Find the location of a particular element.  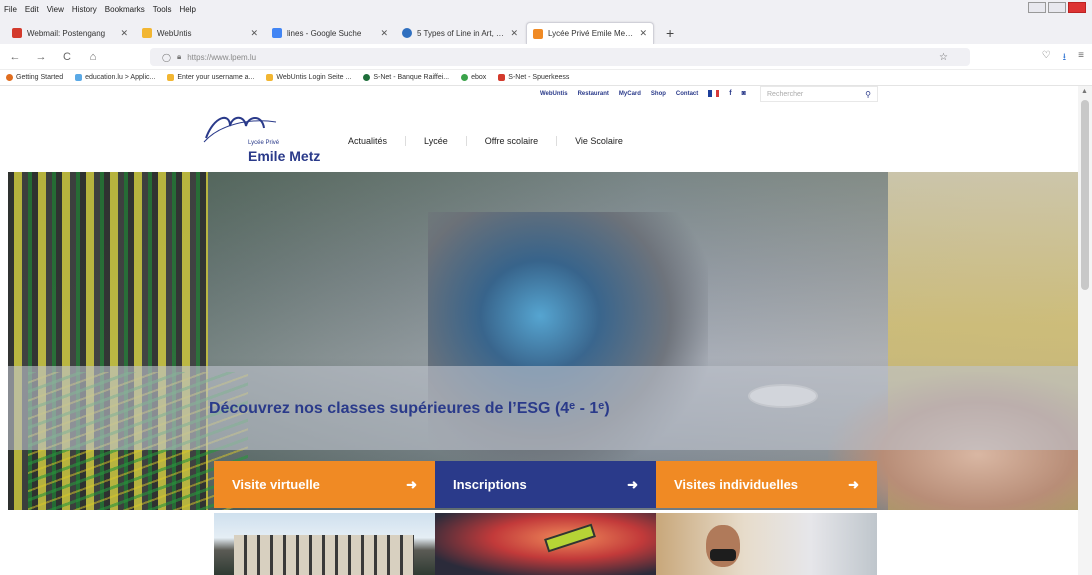

new-tab-button: + is located at coordinates (670, 33).